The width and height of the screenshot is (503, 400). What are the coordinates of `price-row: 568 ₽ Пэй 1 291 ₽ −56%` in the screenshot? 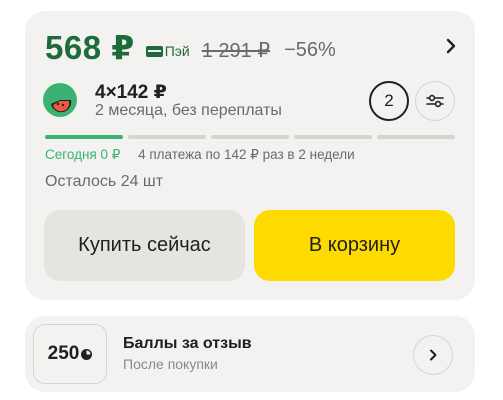 It's located at (252, 47).